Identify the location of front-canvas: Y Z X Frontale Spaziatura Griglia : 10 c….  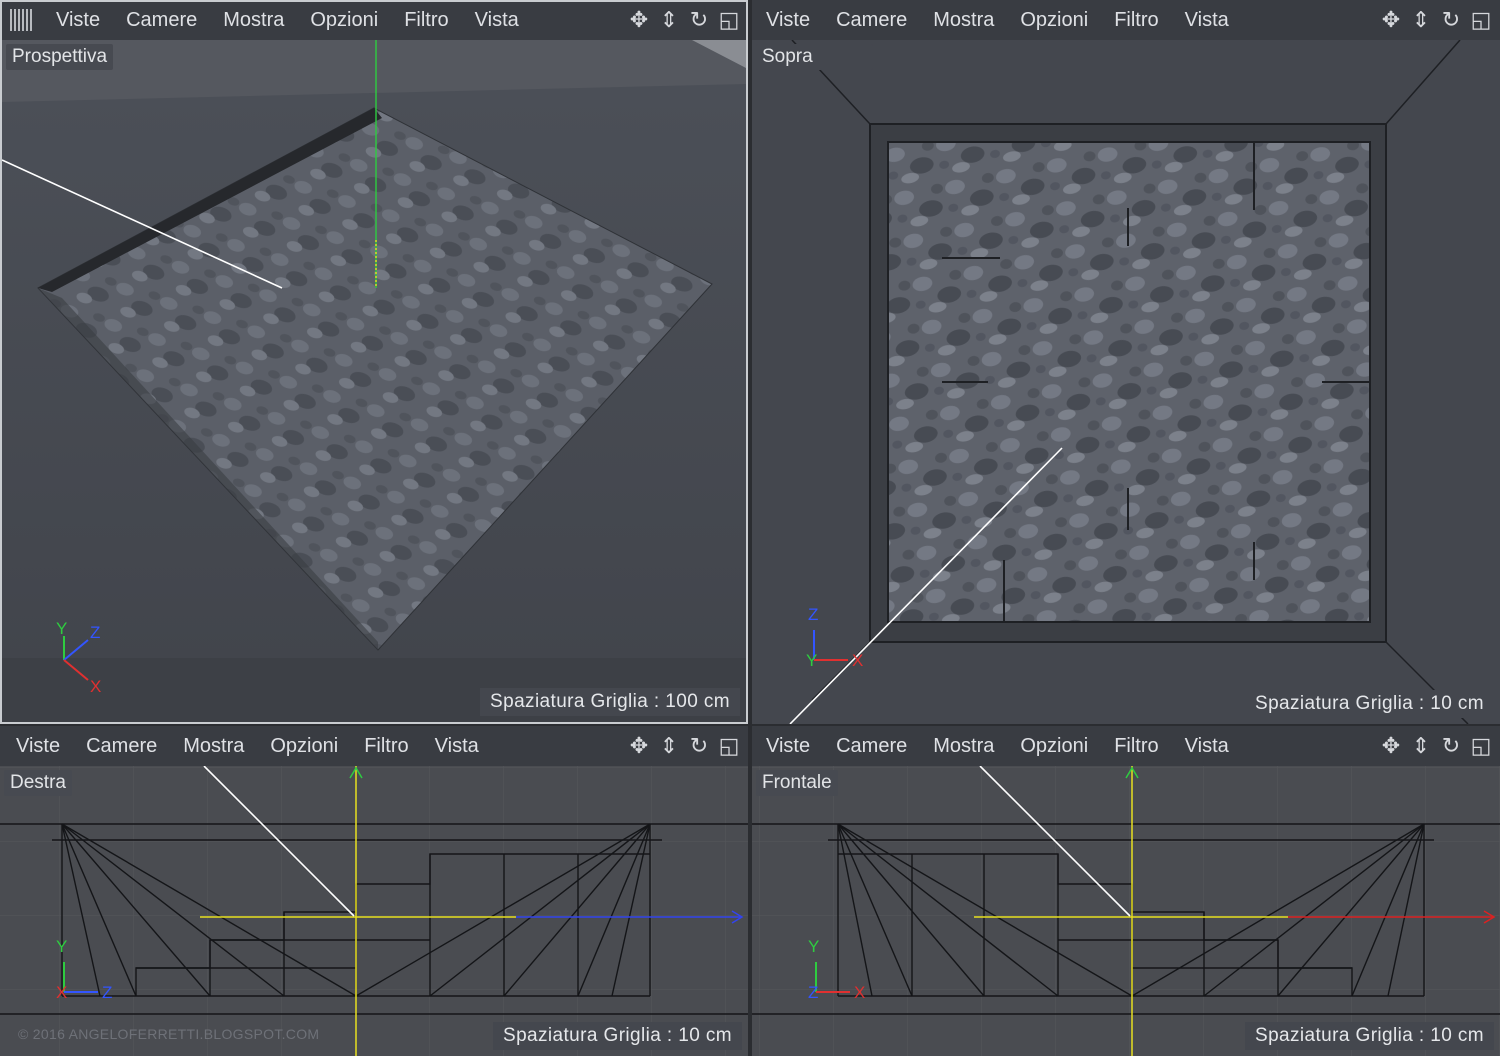
(1126, 911).